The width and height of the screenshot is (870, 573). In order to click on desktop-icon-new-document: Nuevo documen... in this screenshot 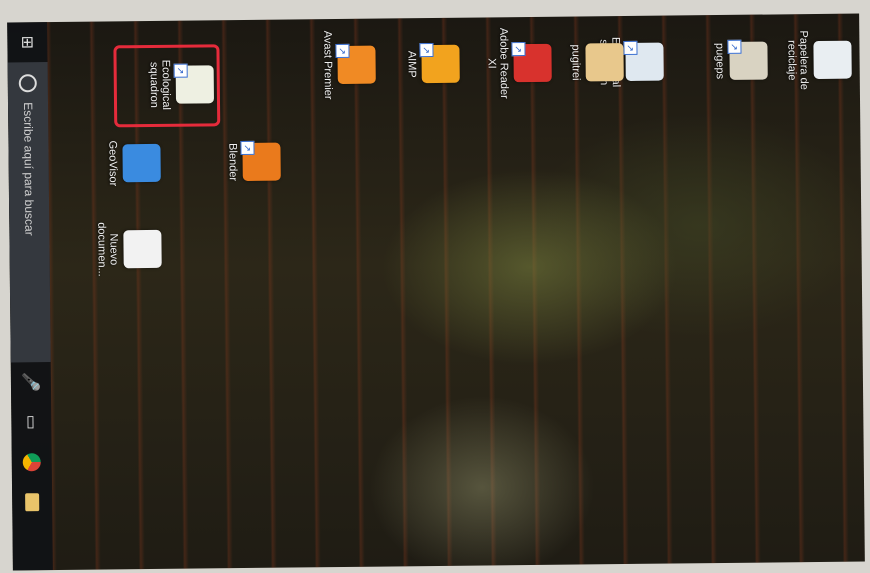, I will do `click(119, 249)`.